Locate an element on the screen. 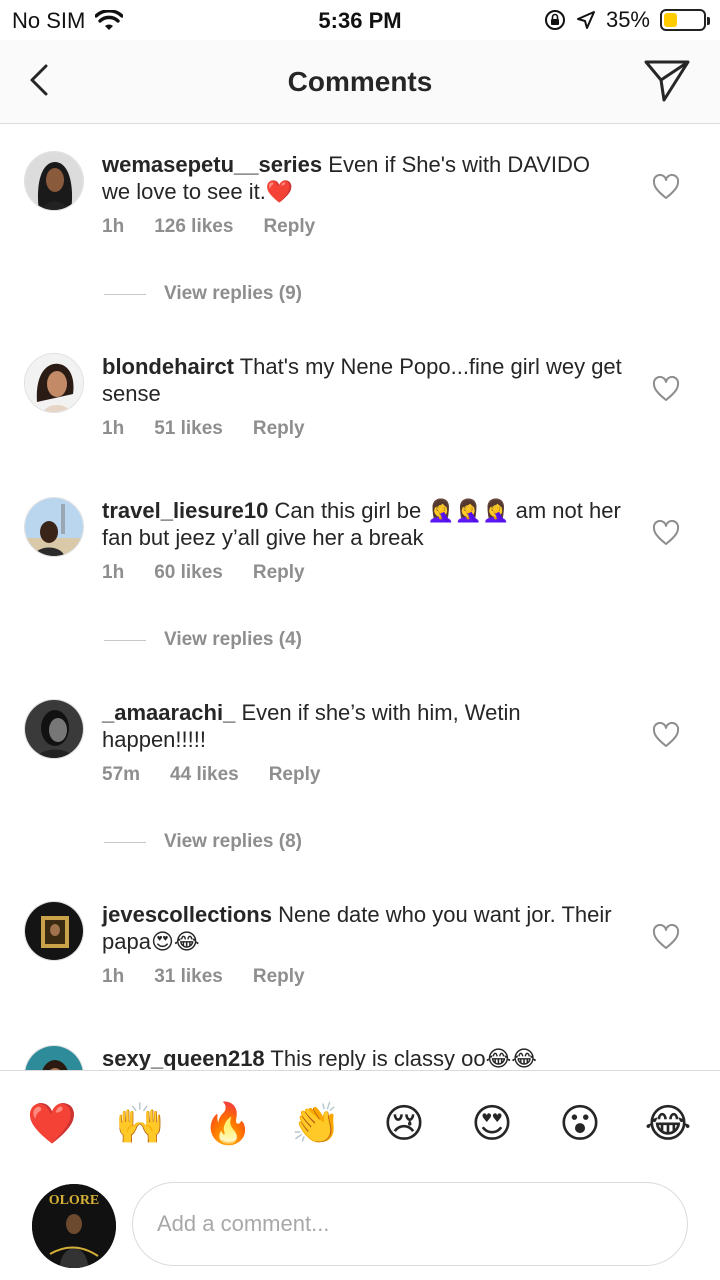 Image resolution: width=720 pixels, height=1280 pixels. view-replies-button: View replies (9) is located at coordinates (203, 294).